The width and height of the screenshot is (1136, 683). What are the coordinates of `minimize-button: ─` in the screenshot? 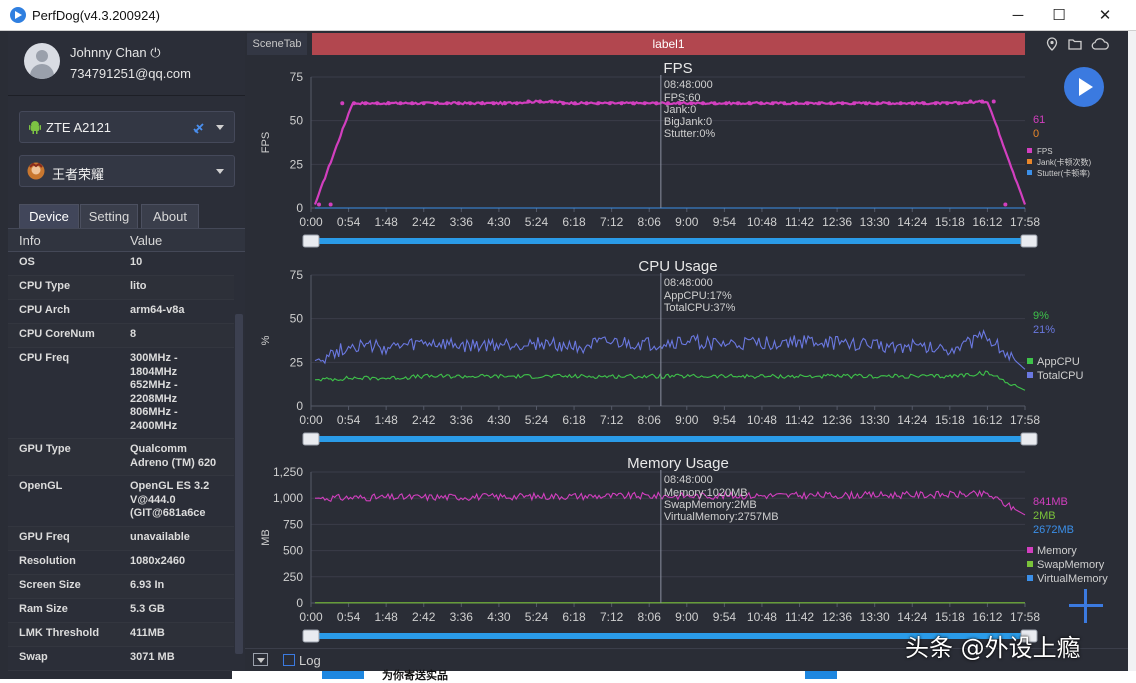 It's located at (1018, 15).